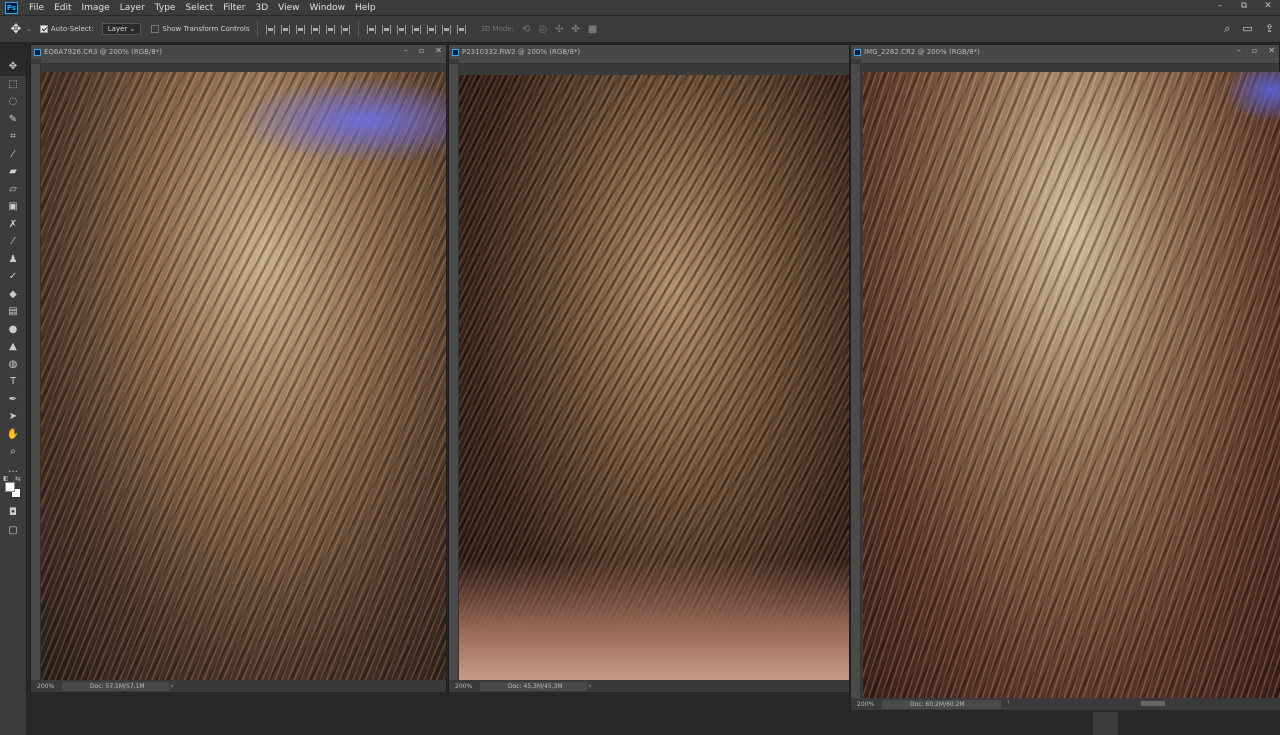  What do you see at coordinates (43, 29) in the screenshot?
I see `auto-select-checkbox` at bounding box center [43, 29].